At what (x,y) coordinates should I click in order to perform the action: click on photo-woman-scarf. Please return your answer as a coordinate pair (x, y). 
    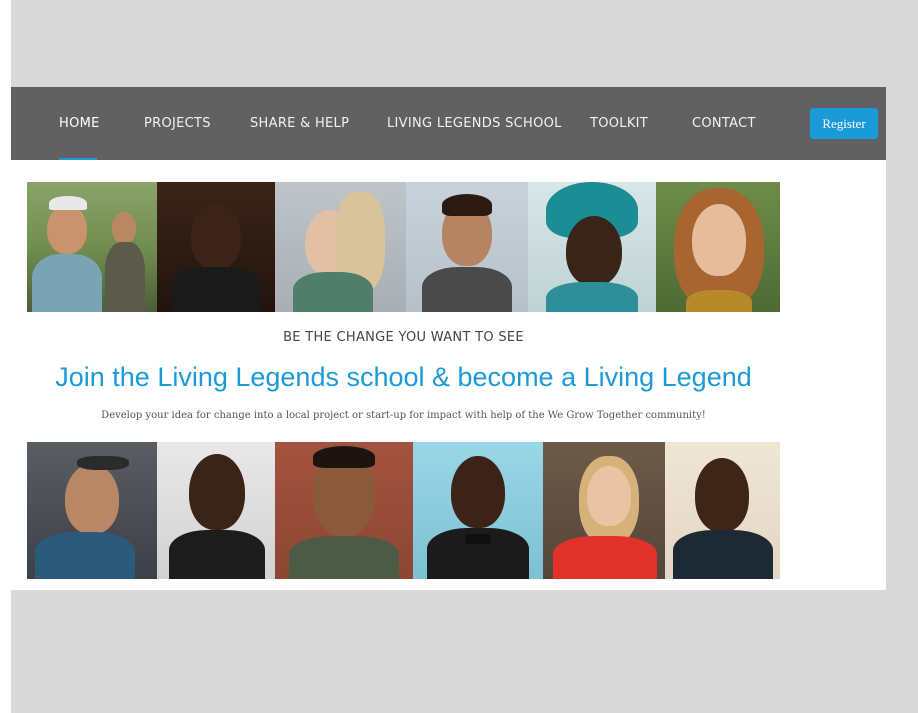
    Looking at the image, I should click on (340, 247).